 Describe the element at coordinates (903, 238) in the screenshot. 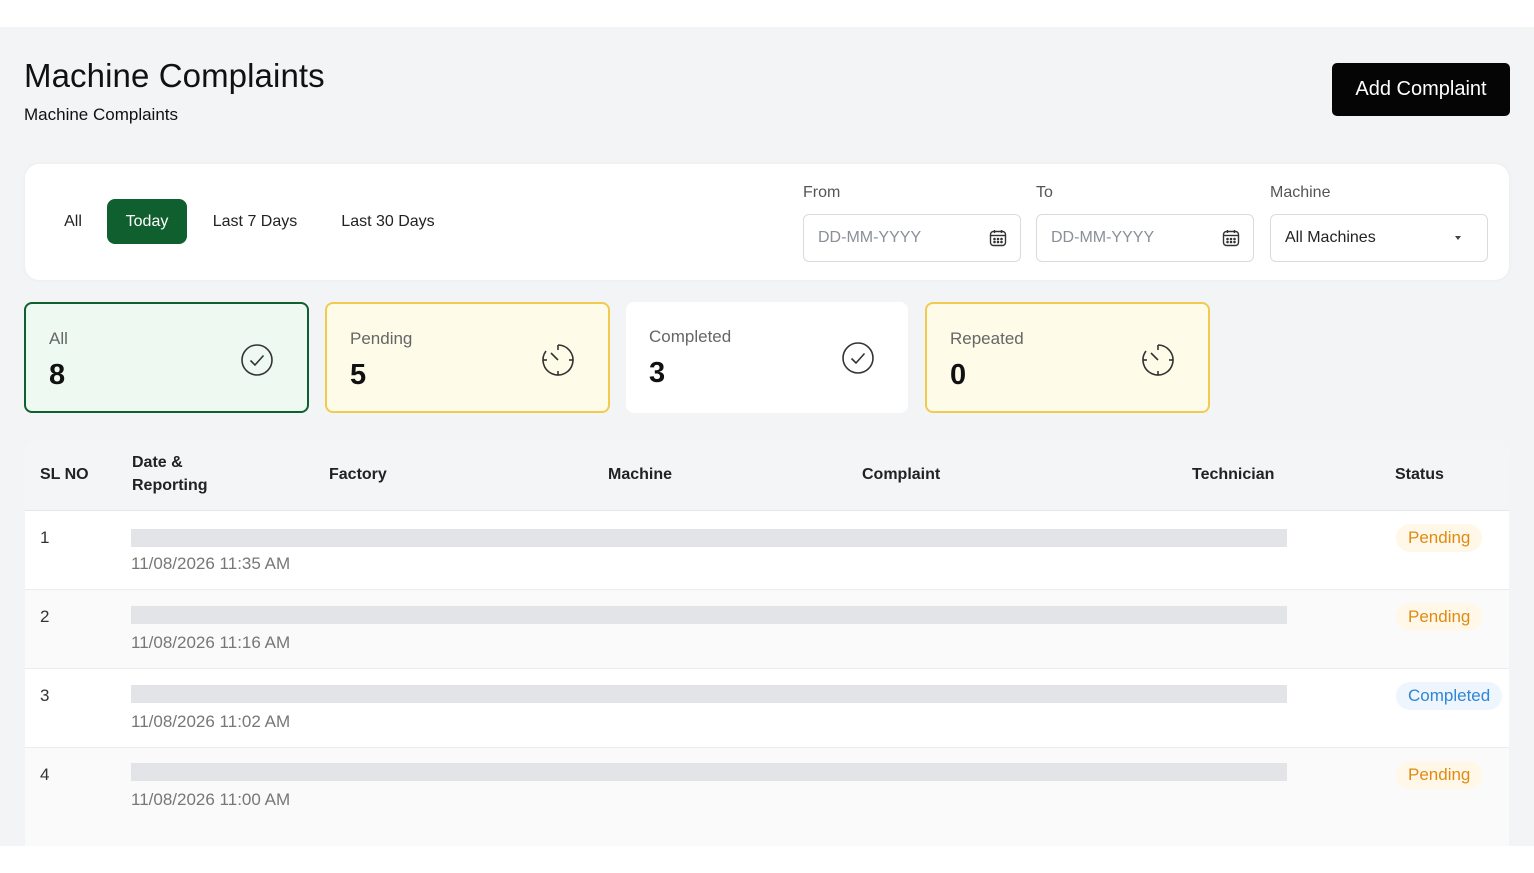

I see `from-date-input` at that location.